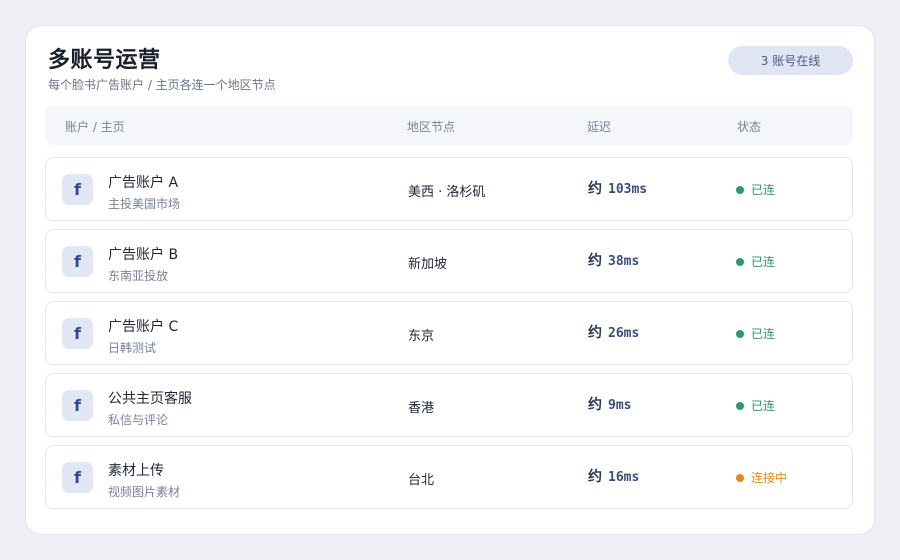  What do you see at coordinates (449, 333) in the screenshot?
I see `table-row: f 广告账户 C 日韩测试 东京 约 26ms 已连` at bounding box center [449, 333].